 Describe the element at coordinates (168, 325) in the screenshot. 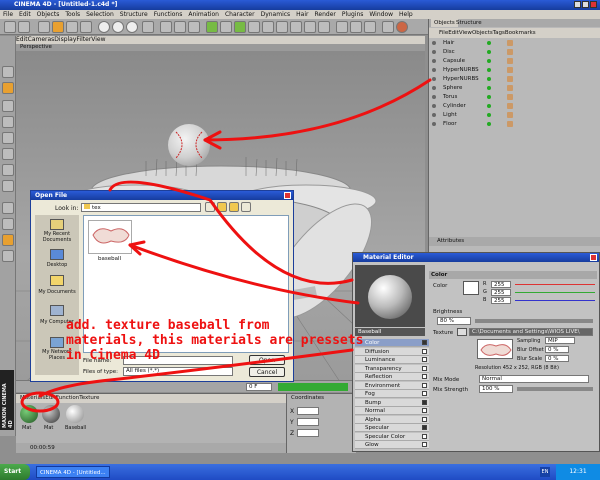

I see `annotation-line-1: add. texture baseball from` at that location.